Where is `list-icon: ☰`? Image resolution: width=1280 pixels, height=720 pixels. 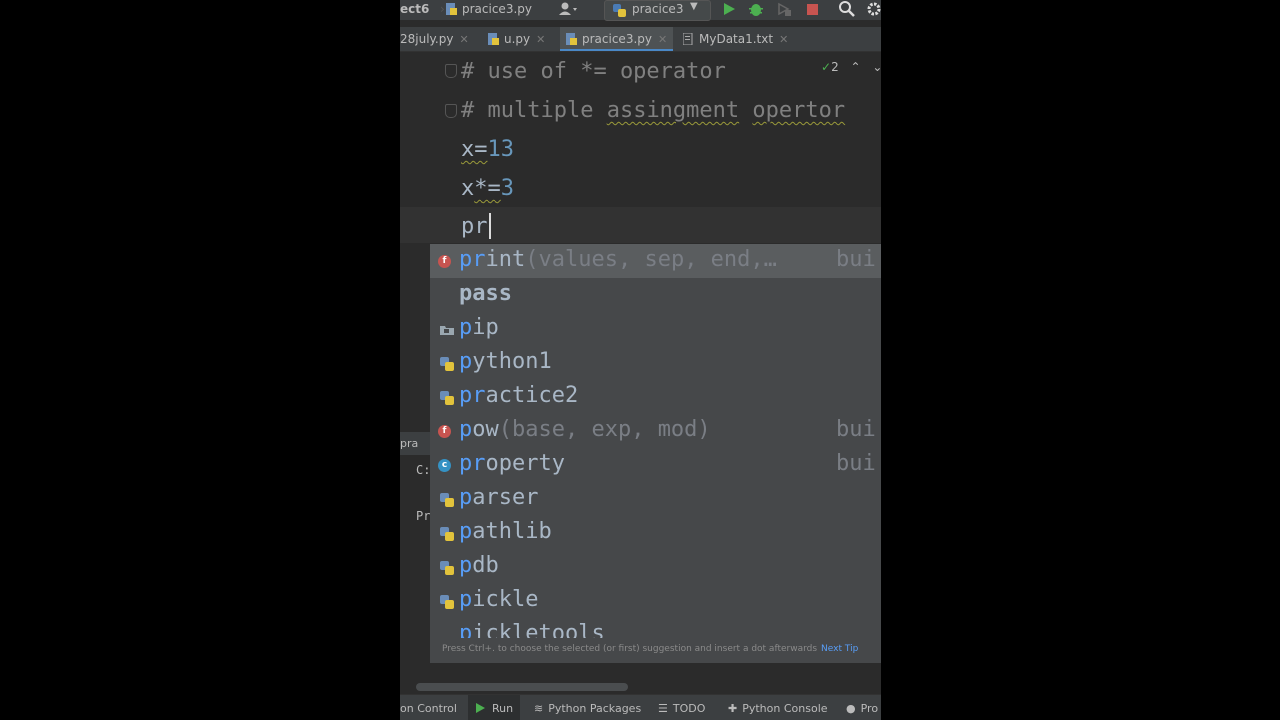 list-icon: ☰ is located at coordinates (663, 708).